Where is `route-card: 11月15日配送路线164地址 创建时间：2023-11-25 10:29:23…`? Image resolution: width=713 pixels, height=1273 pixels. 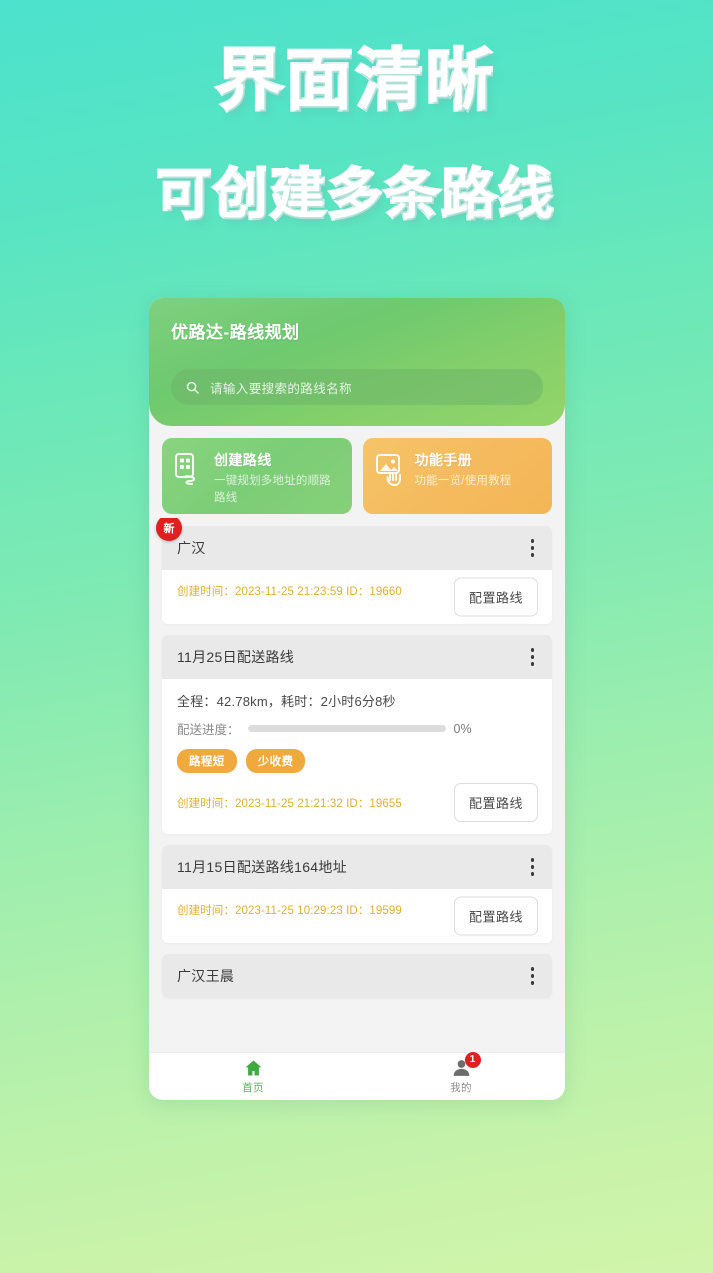 route-card: 11月15日配送路线164地址 创建时间：2023-11-25 10:29:23… is located at coordinates (357, 894).